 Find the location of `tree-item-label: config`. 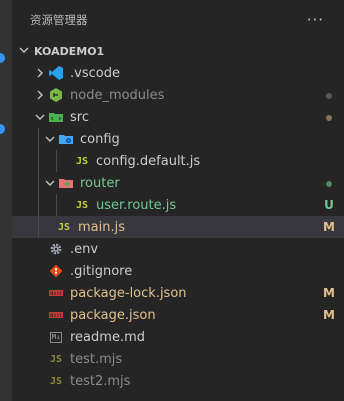

tree-item-label: config is located at coordinates (100, 139).